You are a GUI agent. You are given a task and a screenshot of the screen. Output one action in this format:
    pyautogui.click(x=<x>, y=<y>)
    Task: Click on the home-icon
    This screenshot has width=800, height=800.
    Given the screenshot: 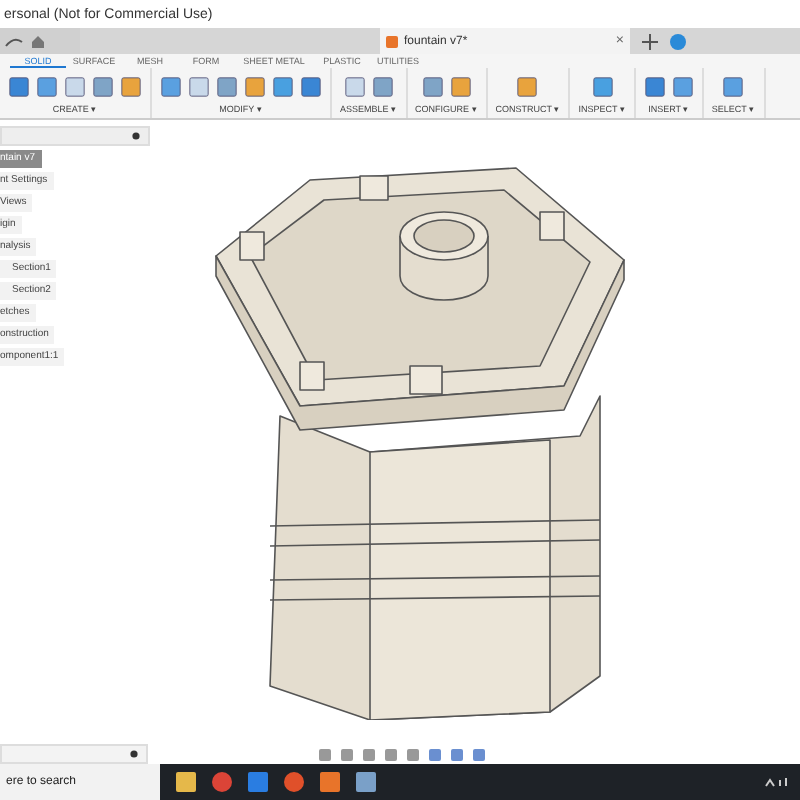 What is the action you would take?
    pyautogui.click(x=38, y=41)
    